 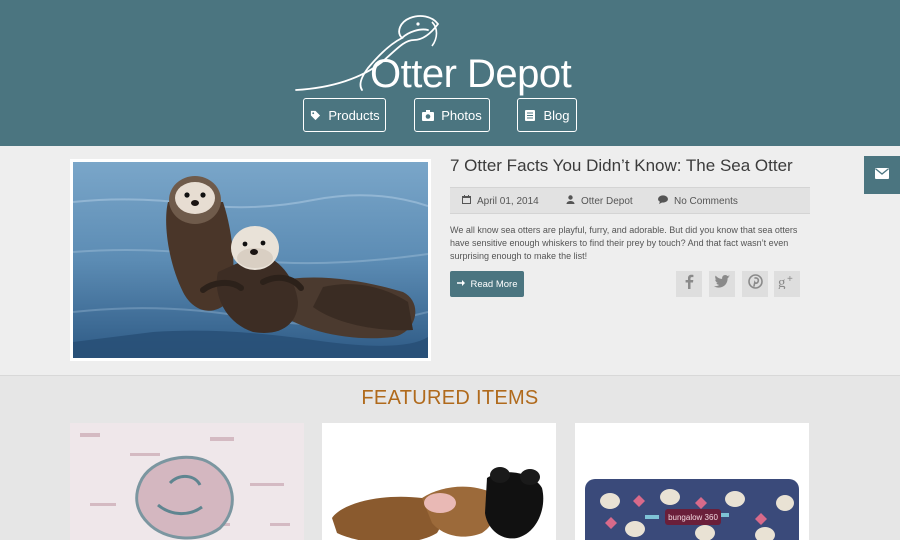 What do you see at coordinates (494, 284) in the screenshot?
I see `read-more-label: Read More` at bounding box center [494, 284].